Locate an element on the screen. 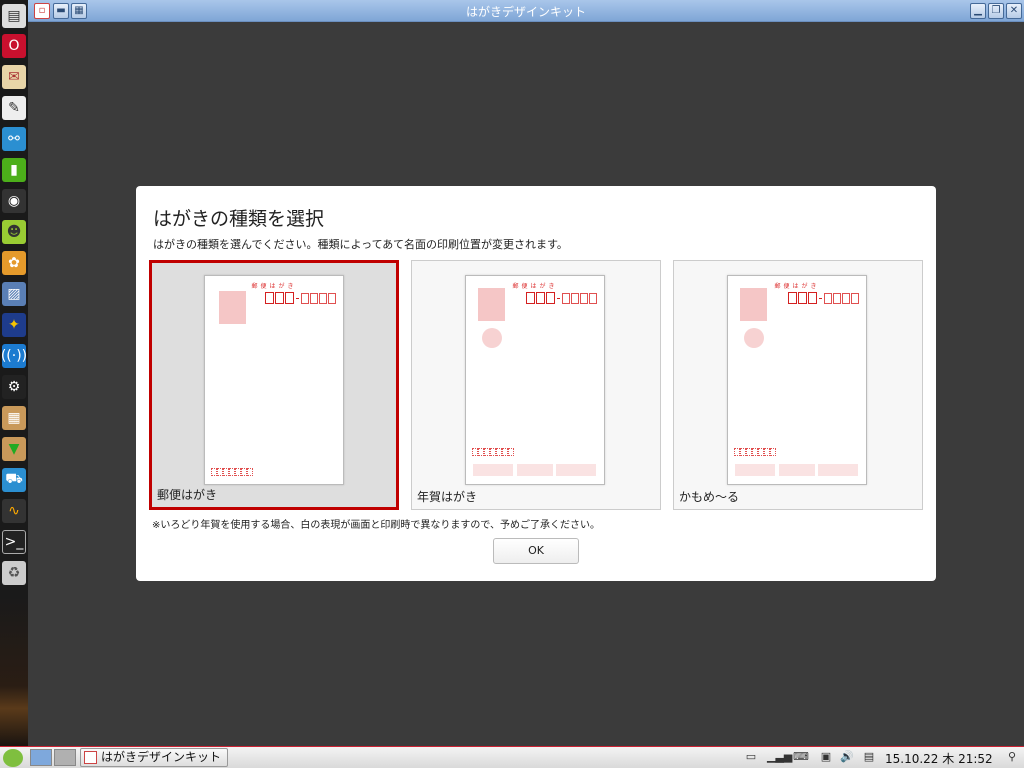  postcard-header-text: 郵便はがき is located at coordinates (274, 286).